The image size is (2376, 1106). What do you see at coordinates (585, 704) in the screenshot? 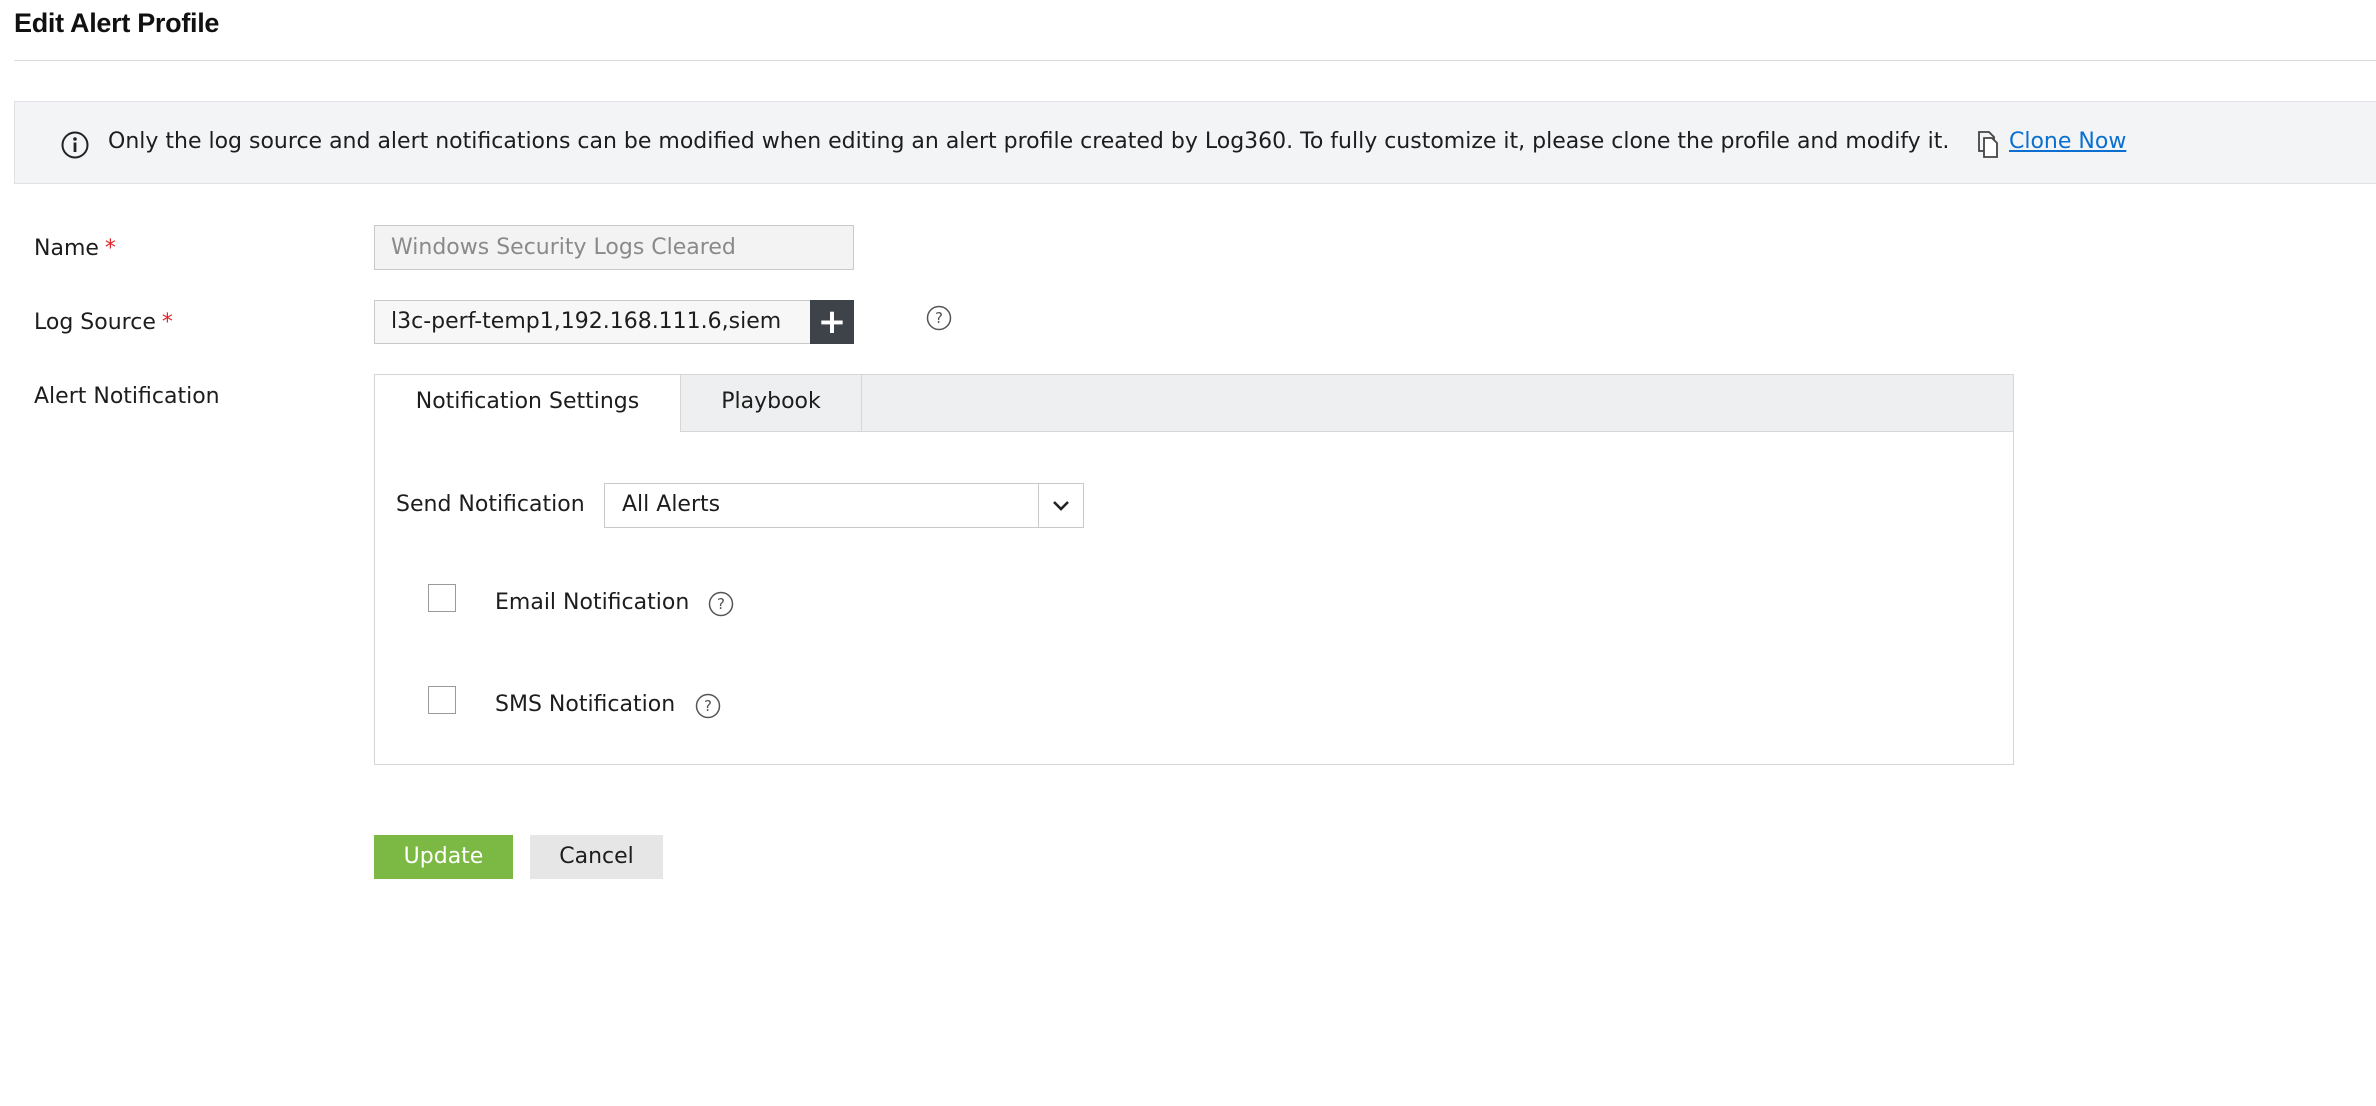
I see `sms-notification-label: SMS Notification` at bounding box center [585, 704].